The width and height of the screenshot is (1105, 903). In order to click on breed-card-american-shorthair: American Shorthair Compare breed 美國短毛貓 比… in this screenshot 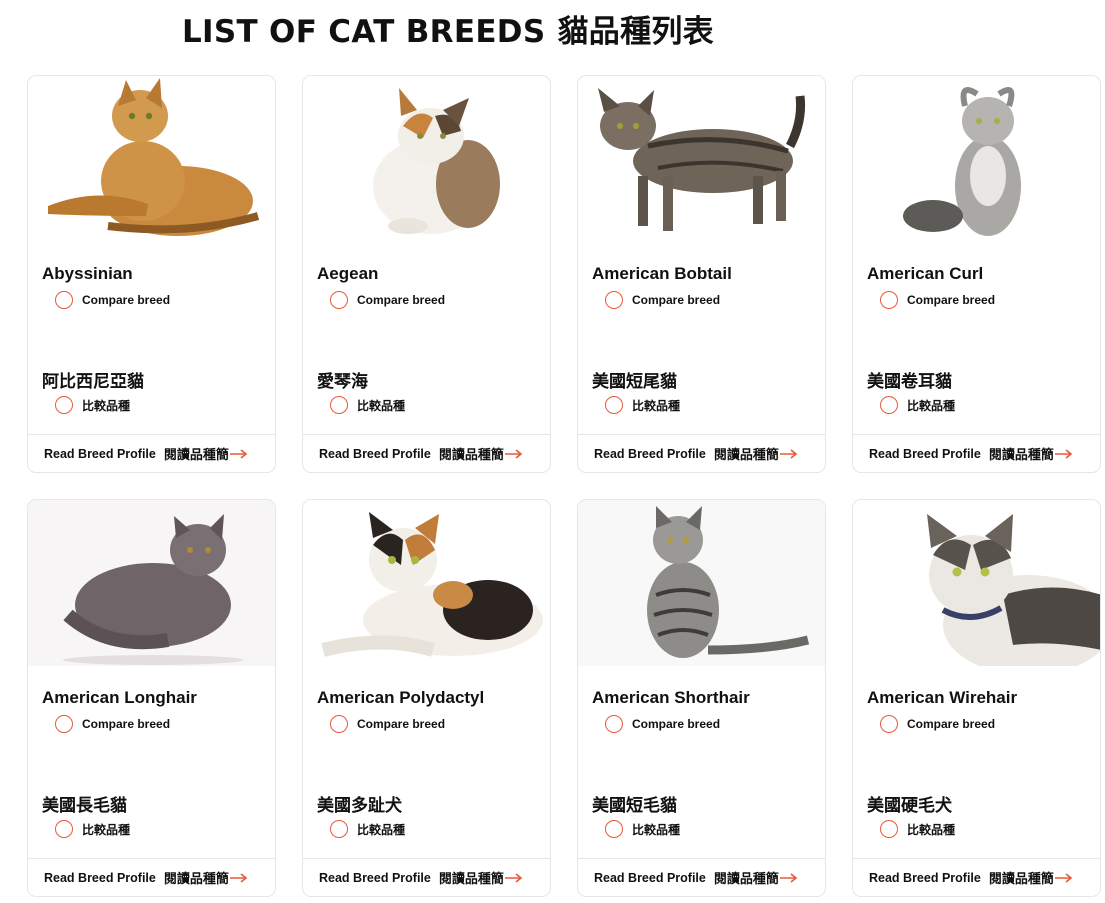, I will do `click(701, 698)`.